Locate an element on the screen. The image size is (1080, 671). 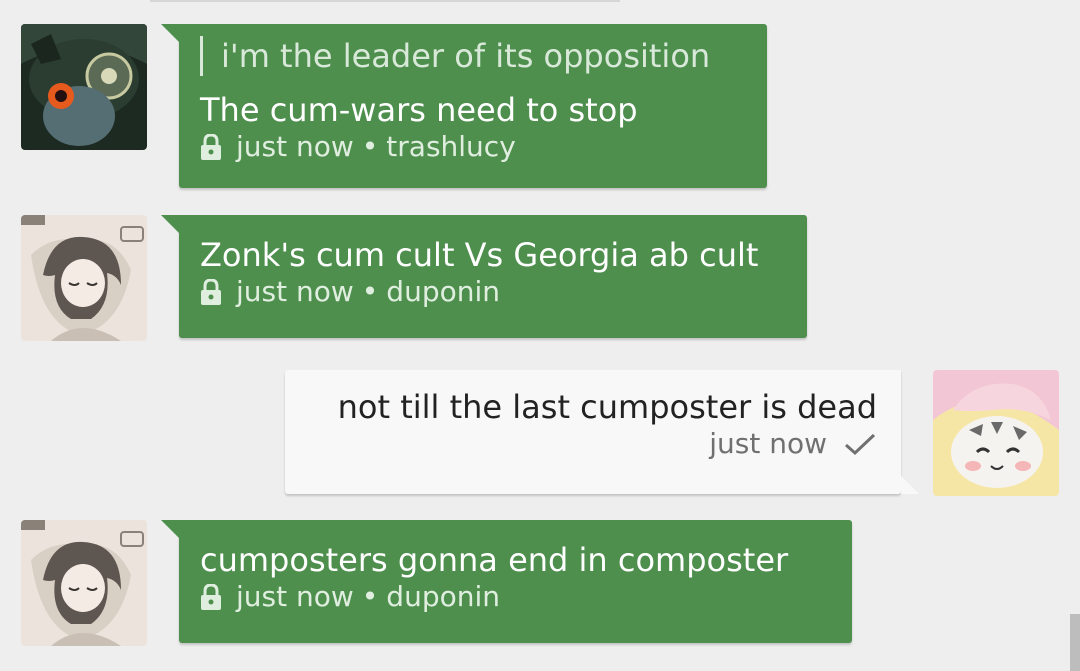
quoted-text: i'm the leader of its opposition is located at coordinates (473, 56).